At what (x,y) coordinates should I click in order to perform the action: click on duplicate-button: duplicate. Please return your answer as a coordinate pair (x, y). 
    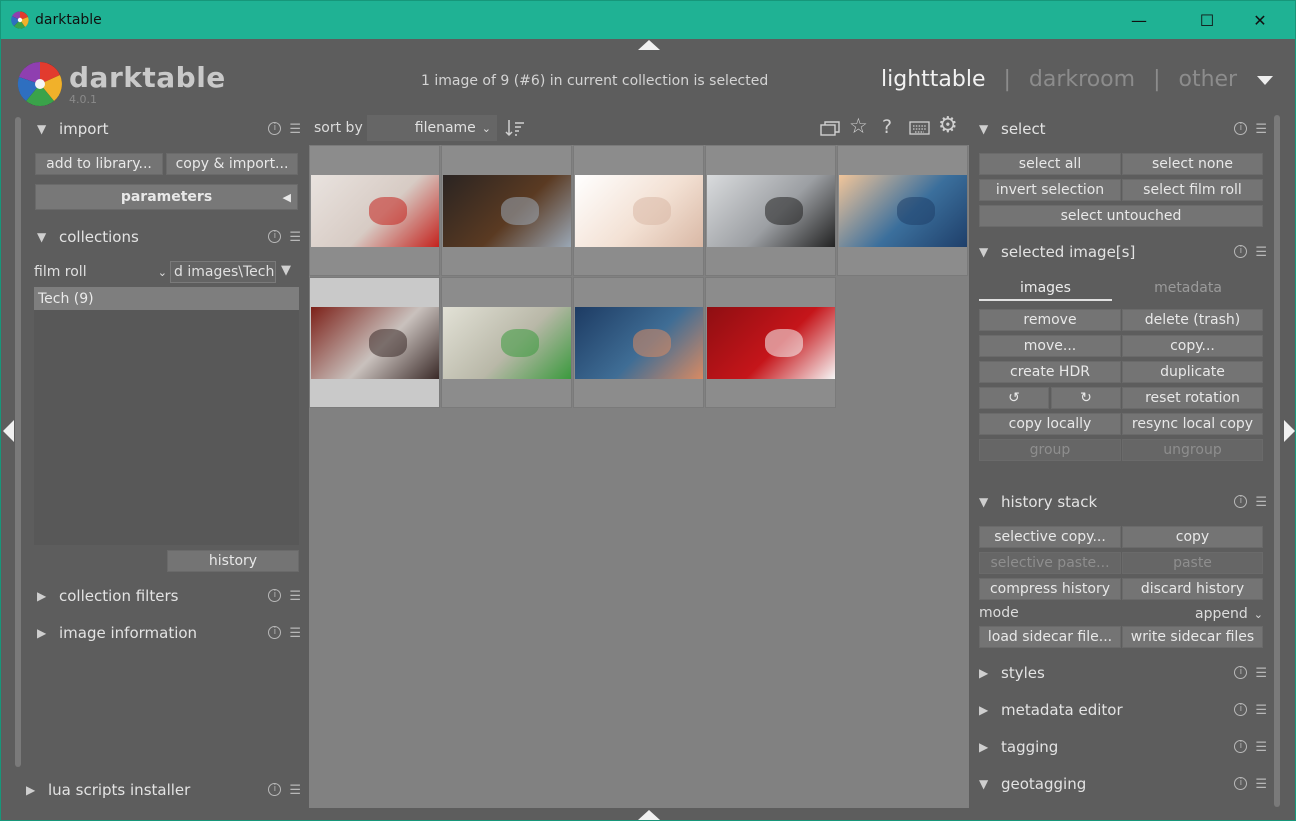
    Looking at the image, I should click on (1192, 372).